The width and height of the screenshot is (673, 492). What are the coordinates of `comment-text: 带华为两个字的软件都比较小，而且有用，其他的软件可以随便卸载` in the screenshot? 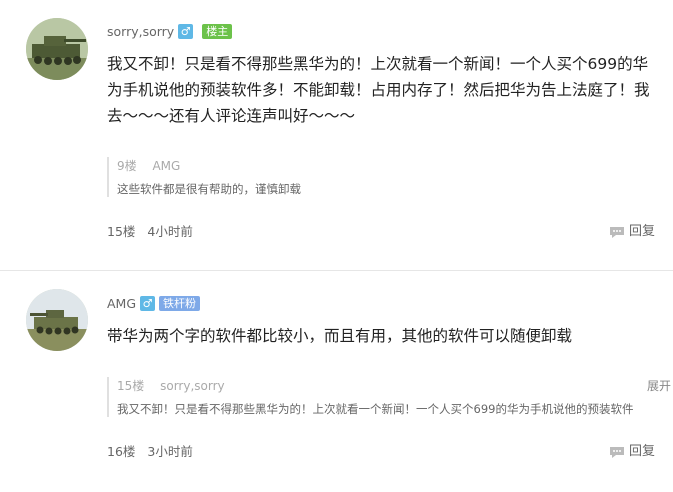 It's located at (340, 336).